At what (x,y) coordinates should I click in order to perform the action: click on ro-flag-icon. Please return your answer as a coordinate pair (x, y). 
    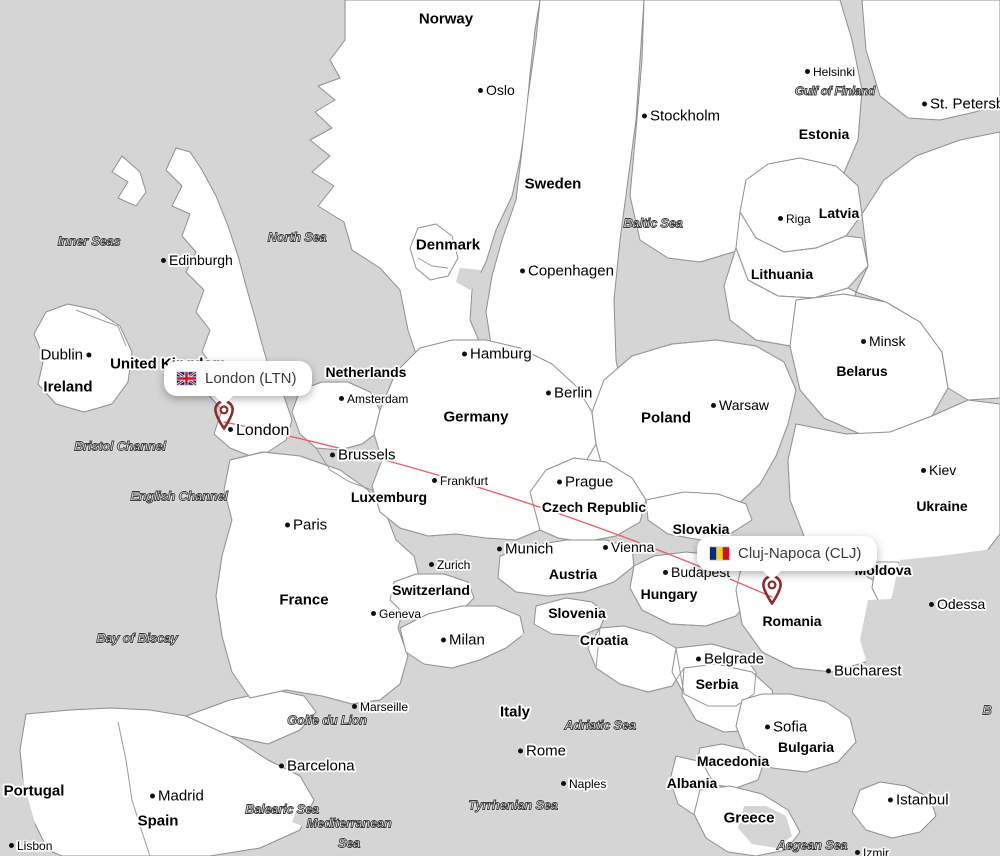
    Looking at the image, I should click on (719, 553).